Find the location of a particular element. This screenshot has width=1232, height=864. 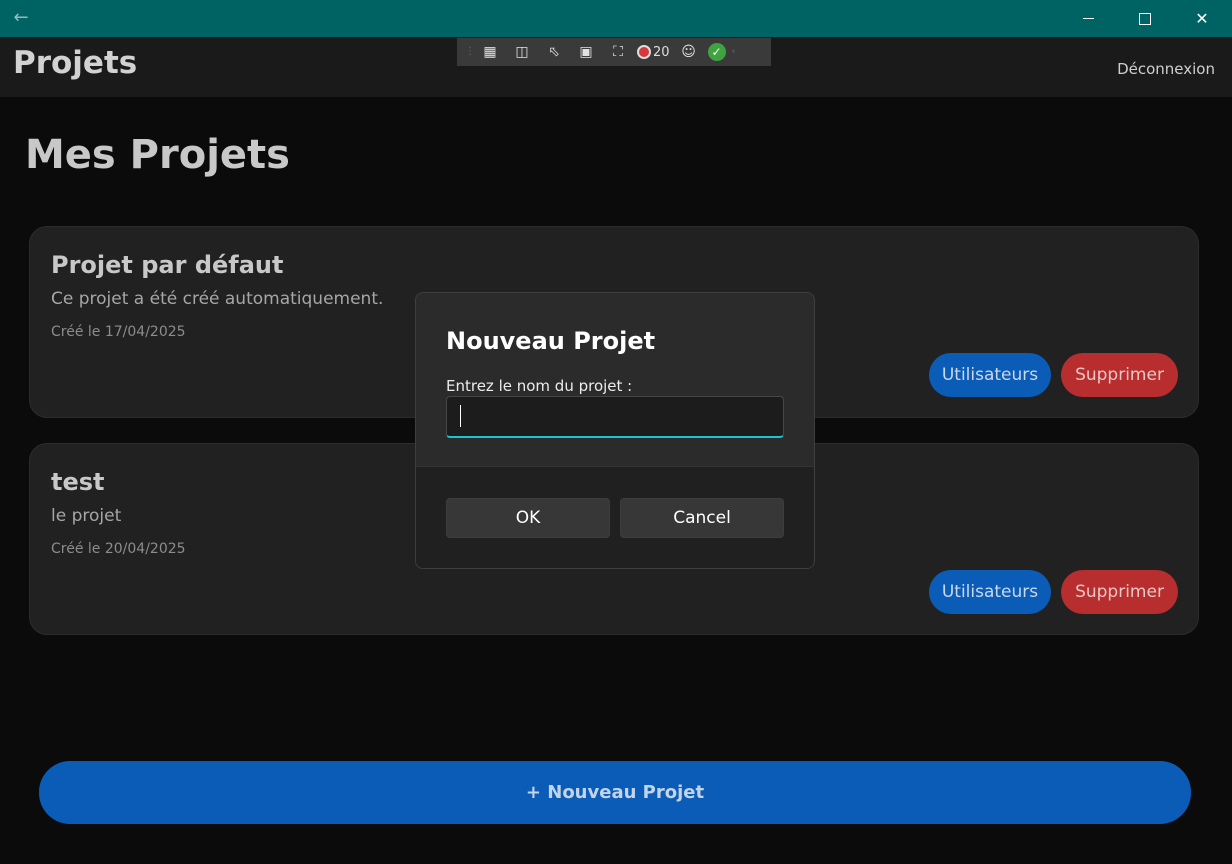

page-title: Mes Projets is located at coordinates (157, 155).